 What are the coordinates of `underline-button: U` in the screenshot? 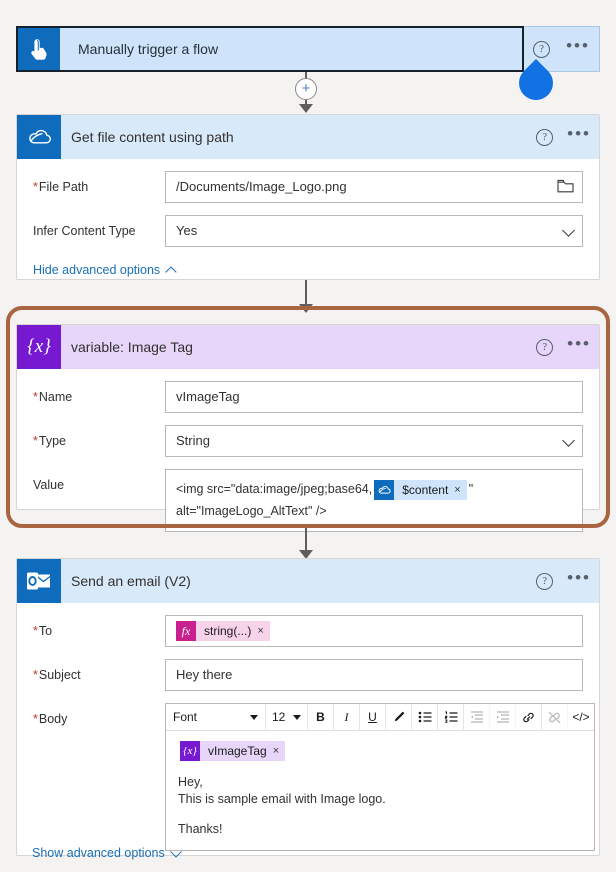 It's located at (373, 717).